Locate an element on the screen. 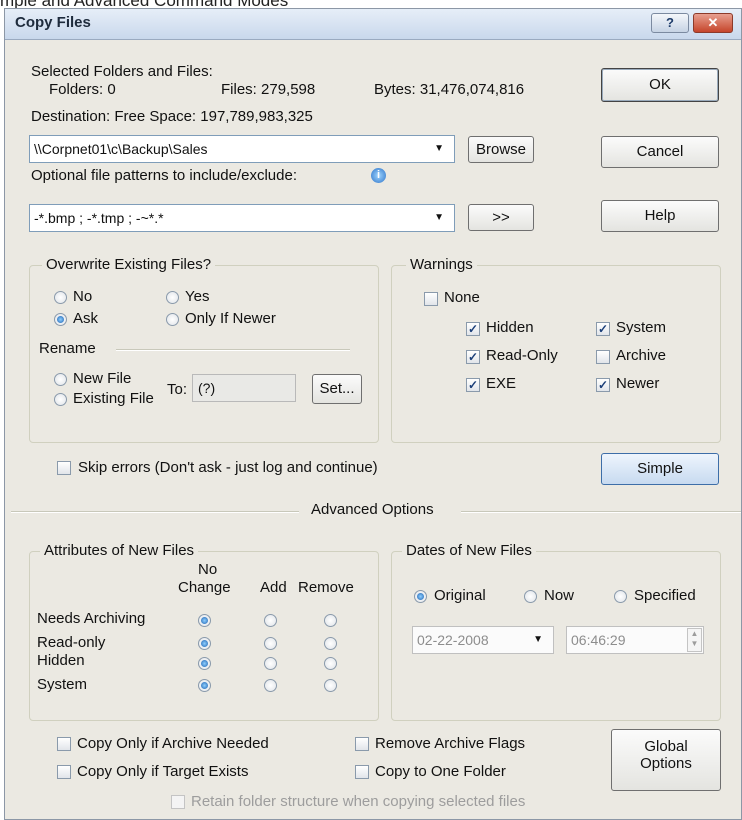 The height and width of the screenshot is (820, 742). selection-heading: Selected Folders and Files: is located at coordinates (122, 71).